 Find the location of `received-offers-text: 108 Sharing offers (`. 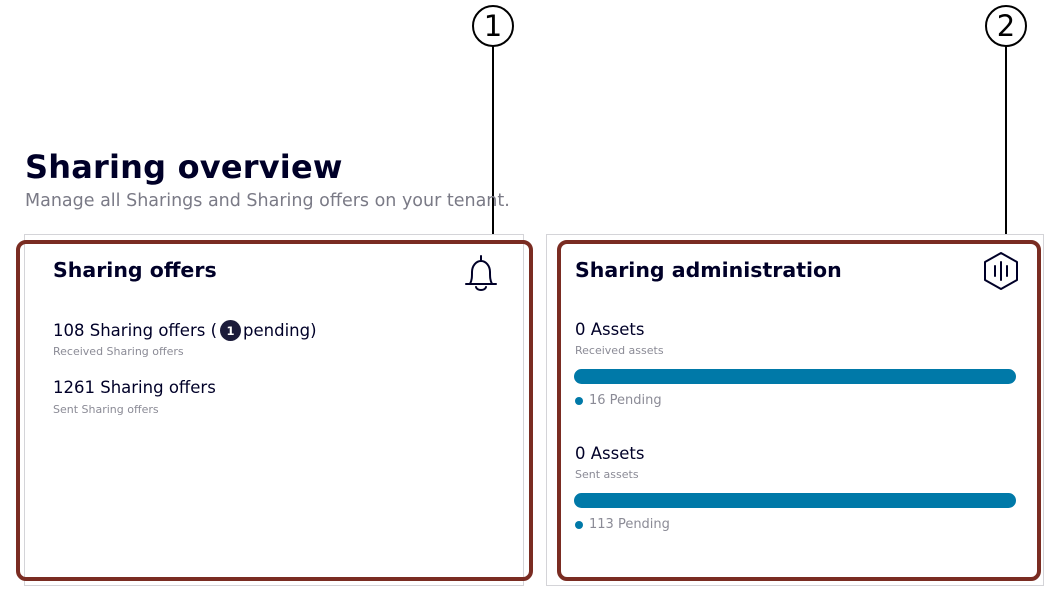

received-offers-text: 108 Sharing offers ( is located at coordinates (135, 330).